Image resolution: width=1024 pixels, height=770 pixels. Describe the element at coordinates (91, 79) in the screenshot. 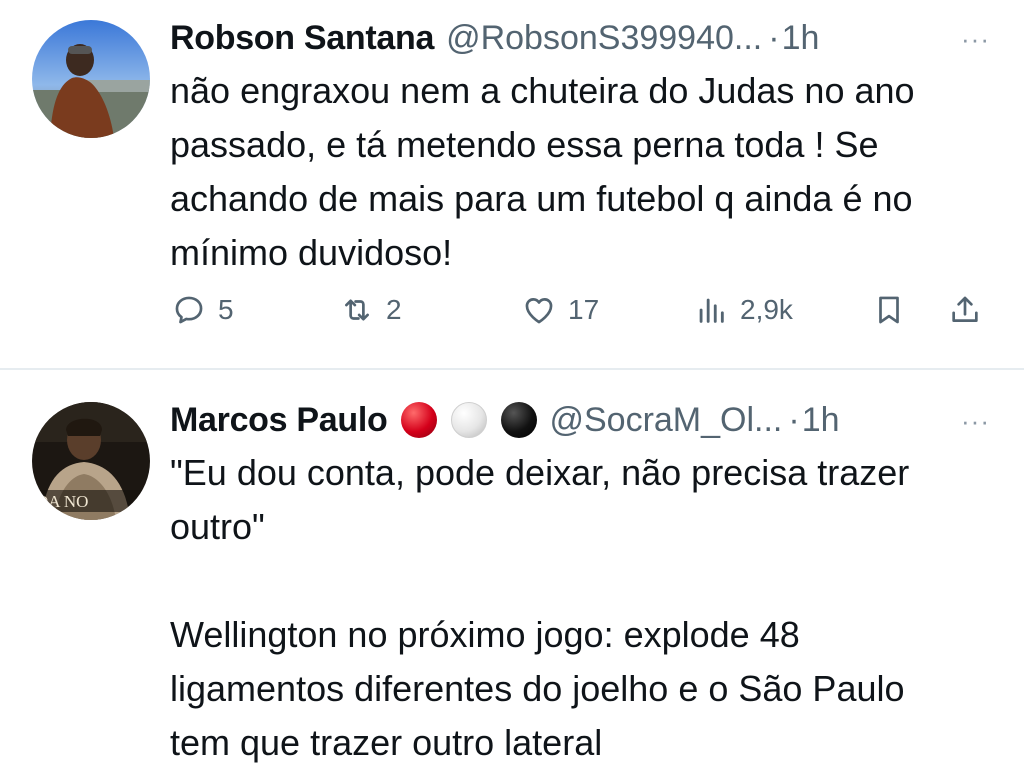

I see `avatar` at that location.